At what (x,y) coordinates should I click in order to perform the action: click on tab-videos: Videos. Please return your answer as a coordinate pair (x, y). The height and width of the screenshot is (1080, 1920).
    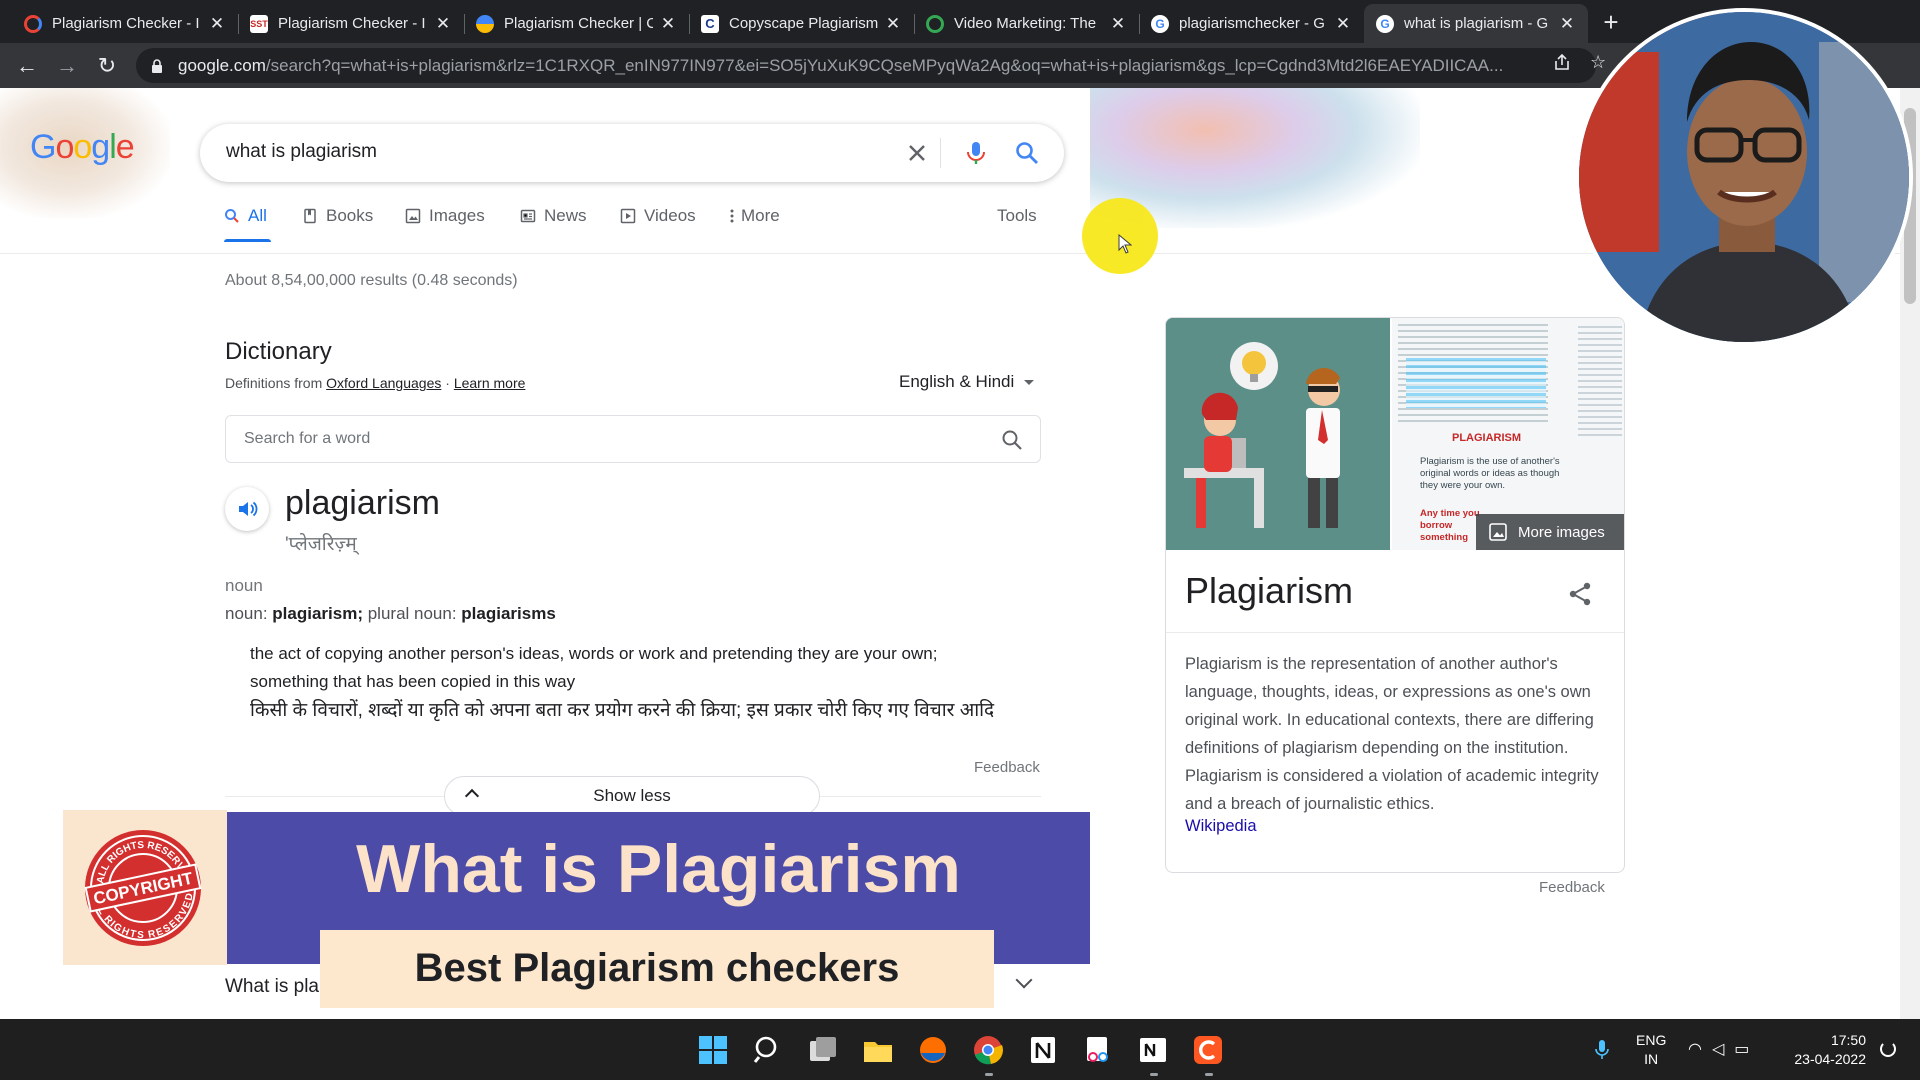
    Looking at the image, I should click on (658, 224).